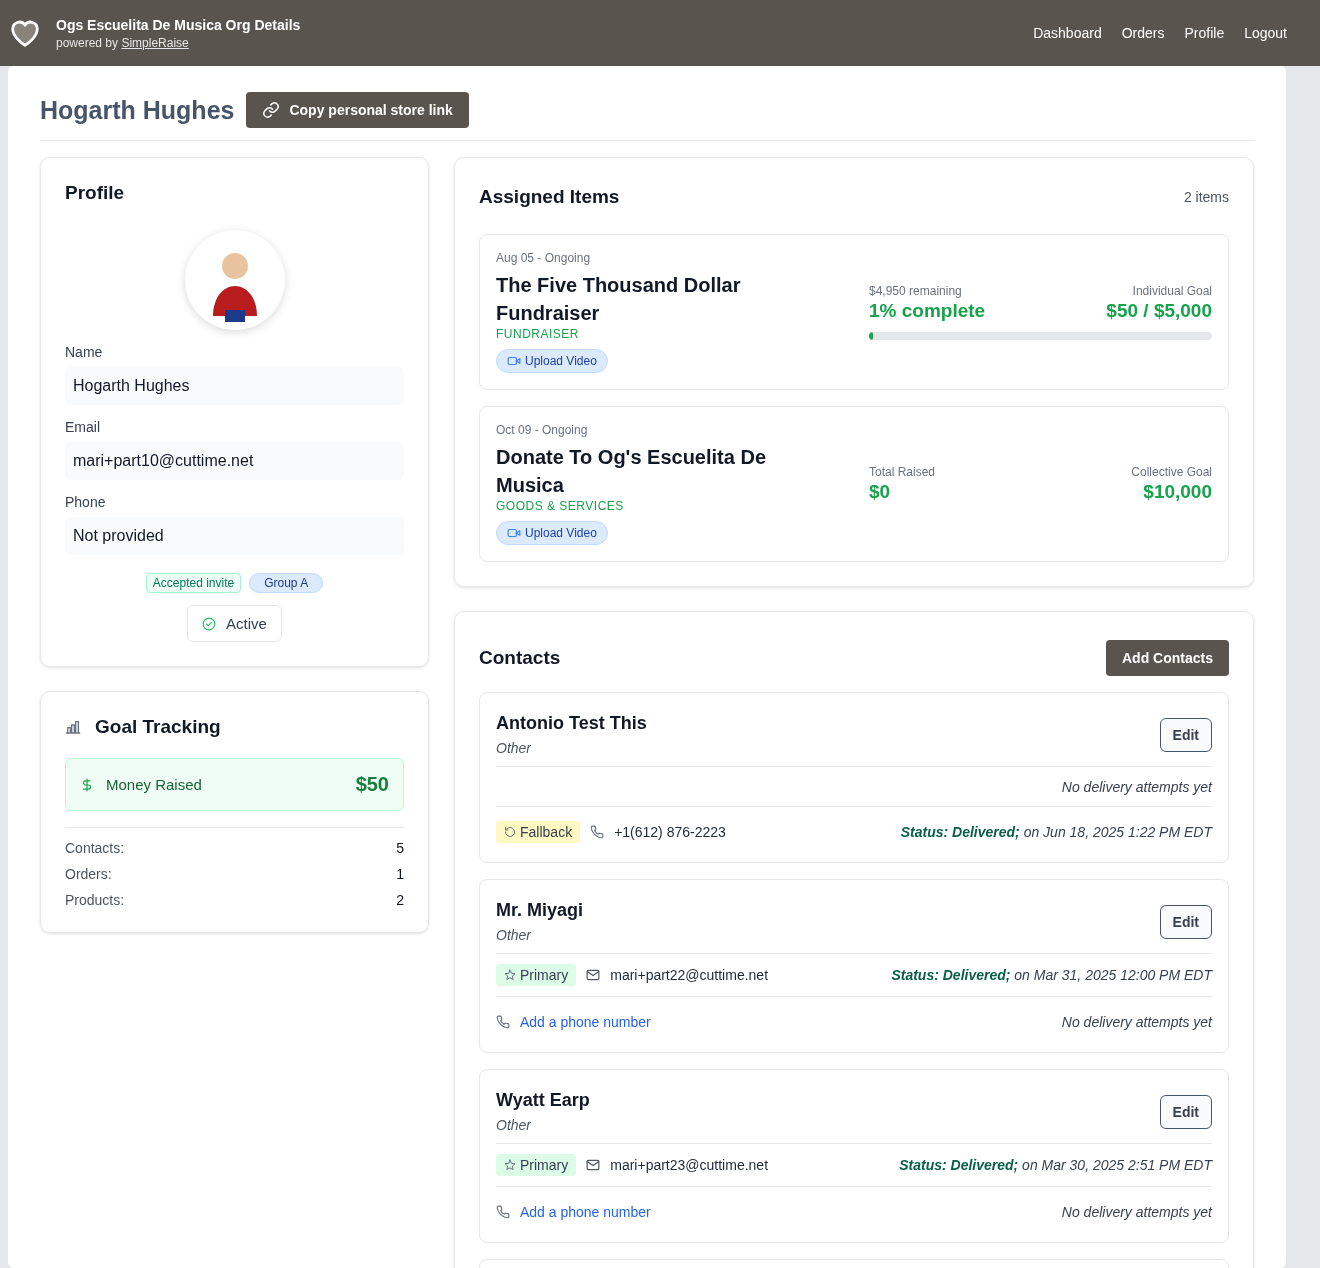  What do you see at coordinates (902, 472) in the screenshot?
I see `goal-caption: Total Raised` at bounding box center [902, 472].